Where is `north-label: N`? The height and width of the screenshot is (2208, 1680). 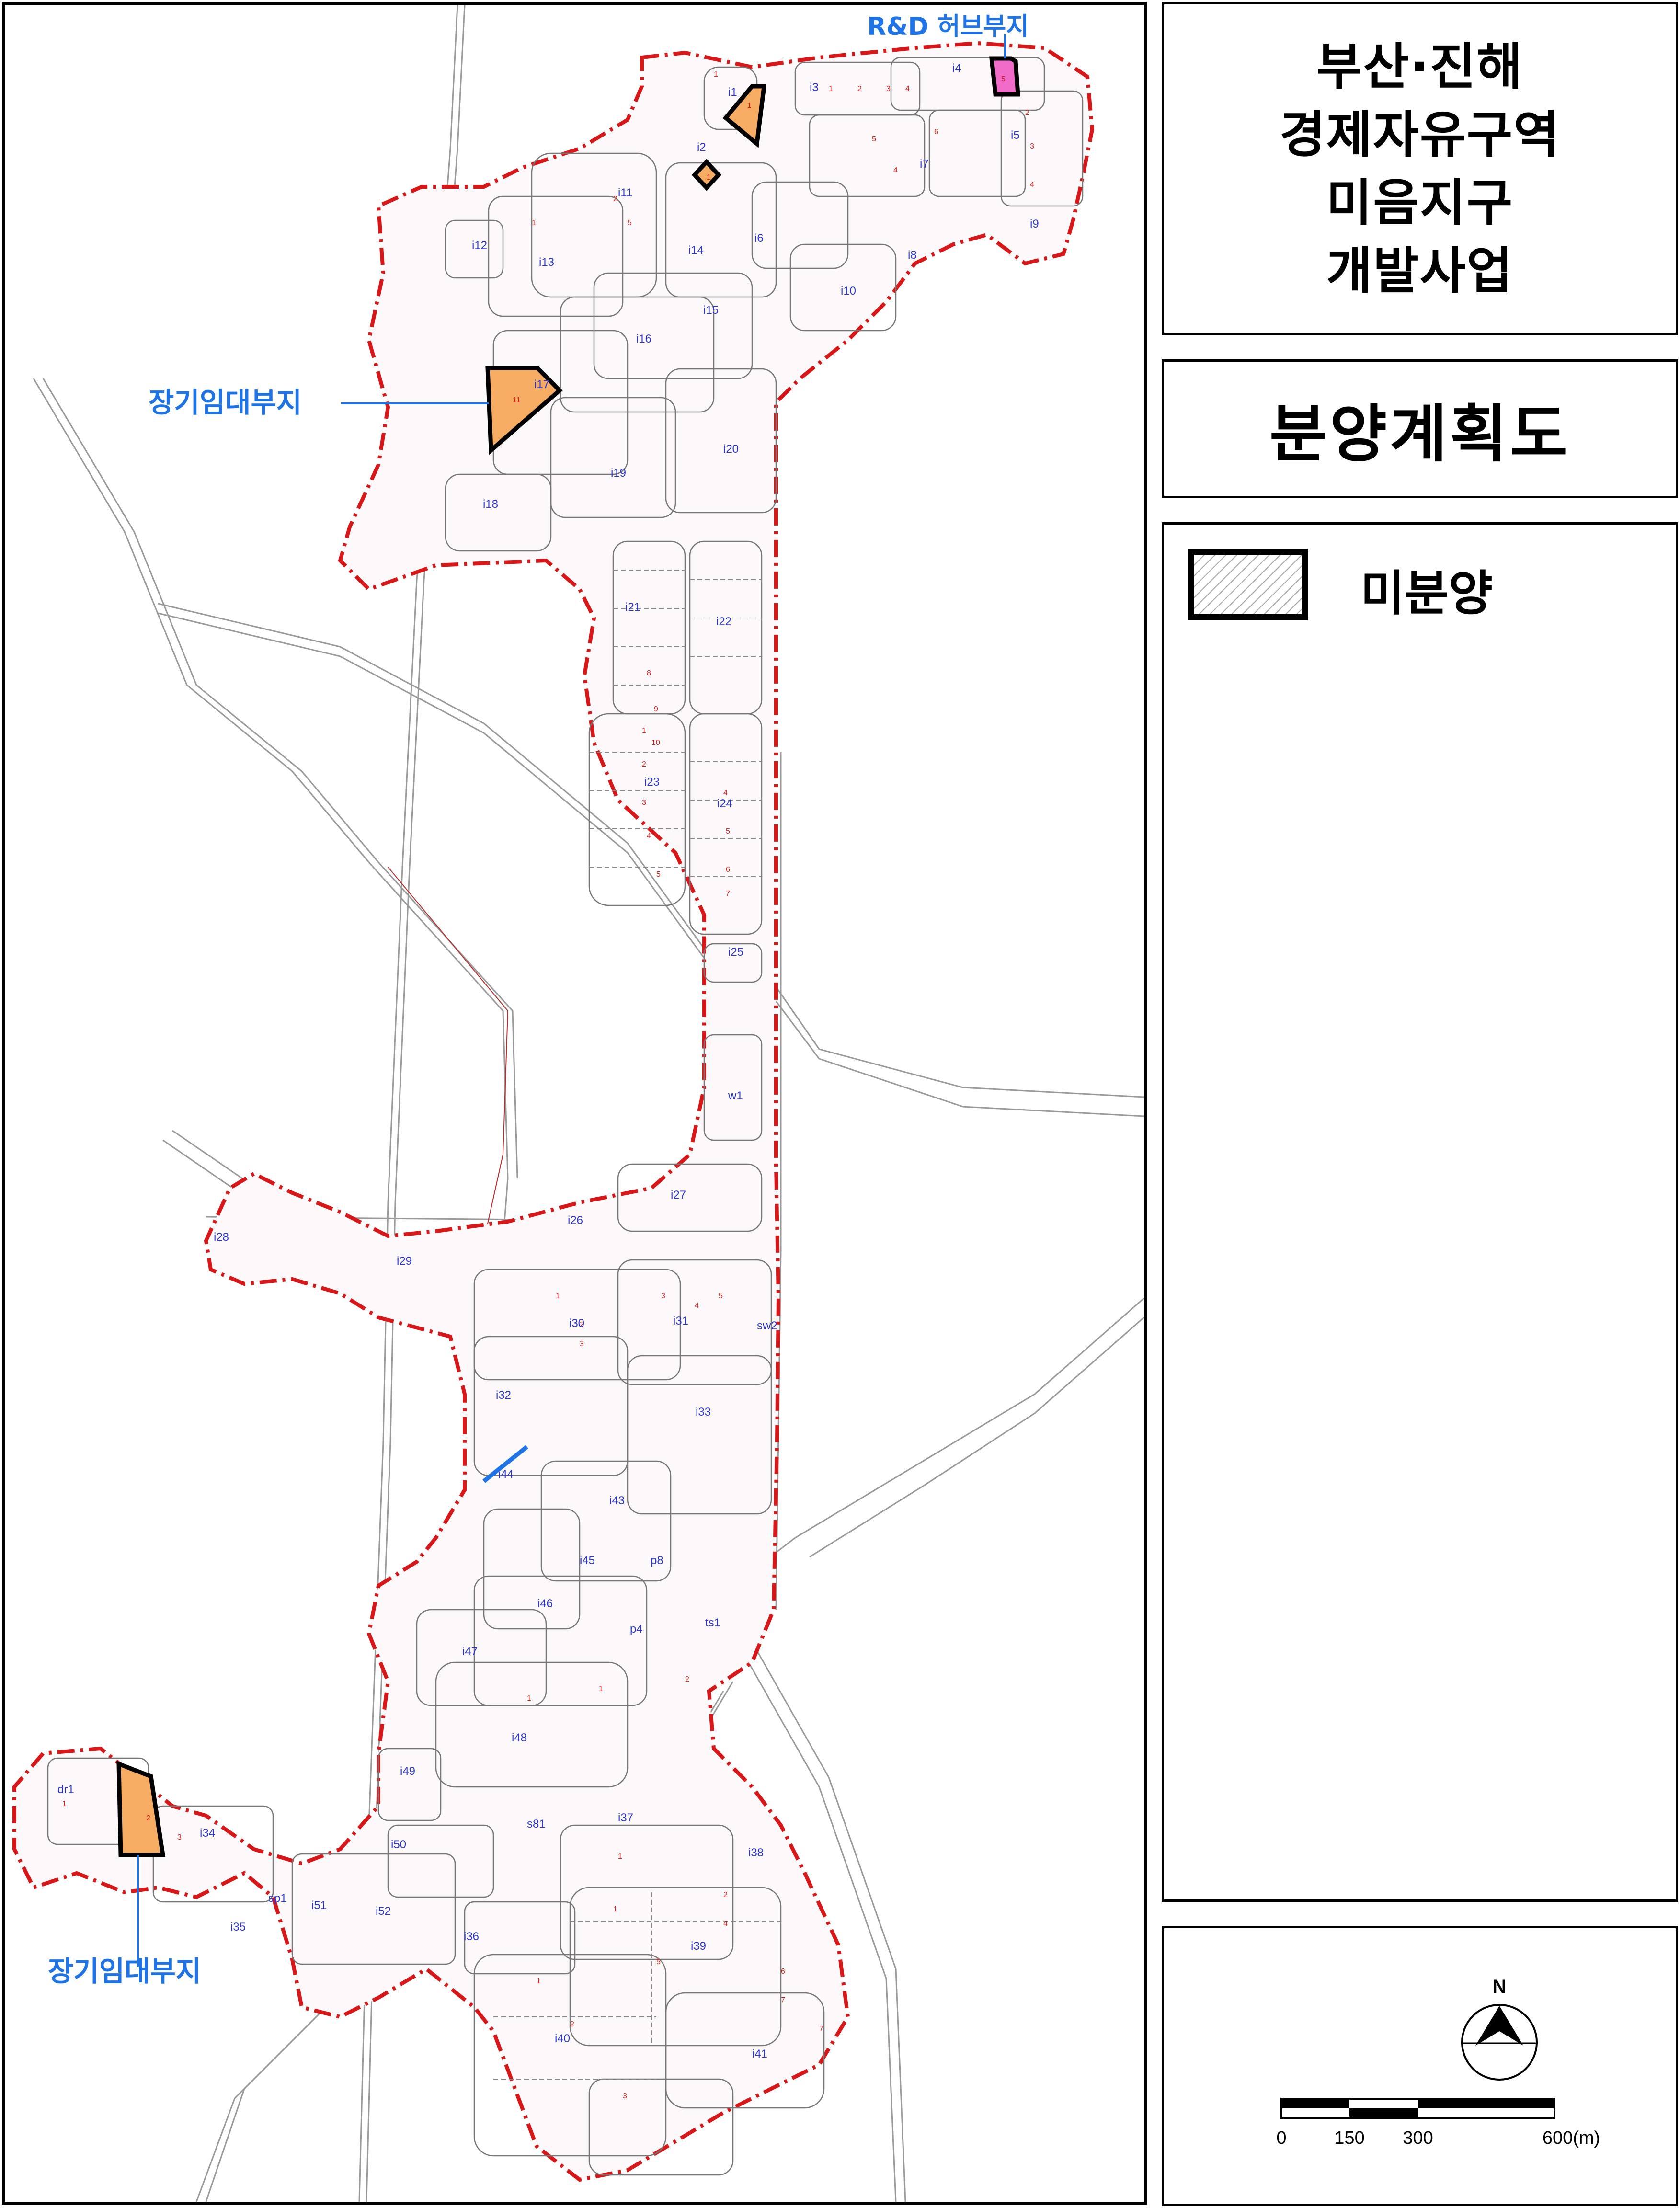
north-label: N is located at coordinates (1500, 1986).